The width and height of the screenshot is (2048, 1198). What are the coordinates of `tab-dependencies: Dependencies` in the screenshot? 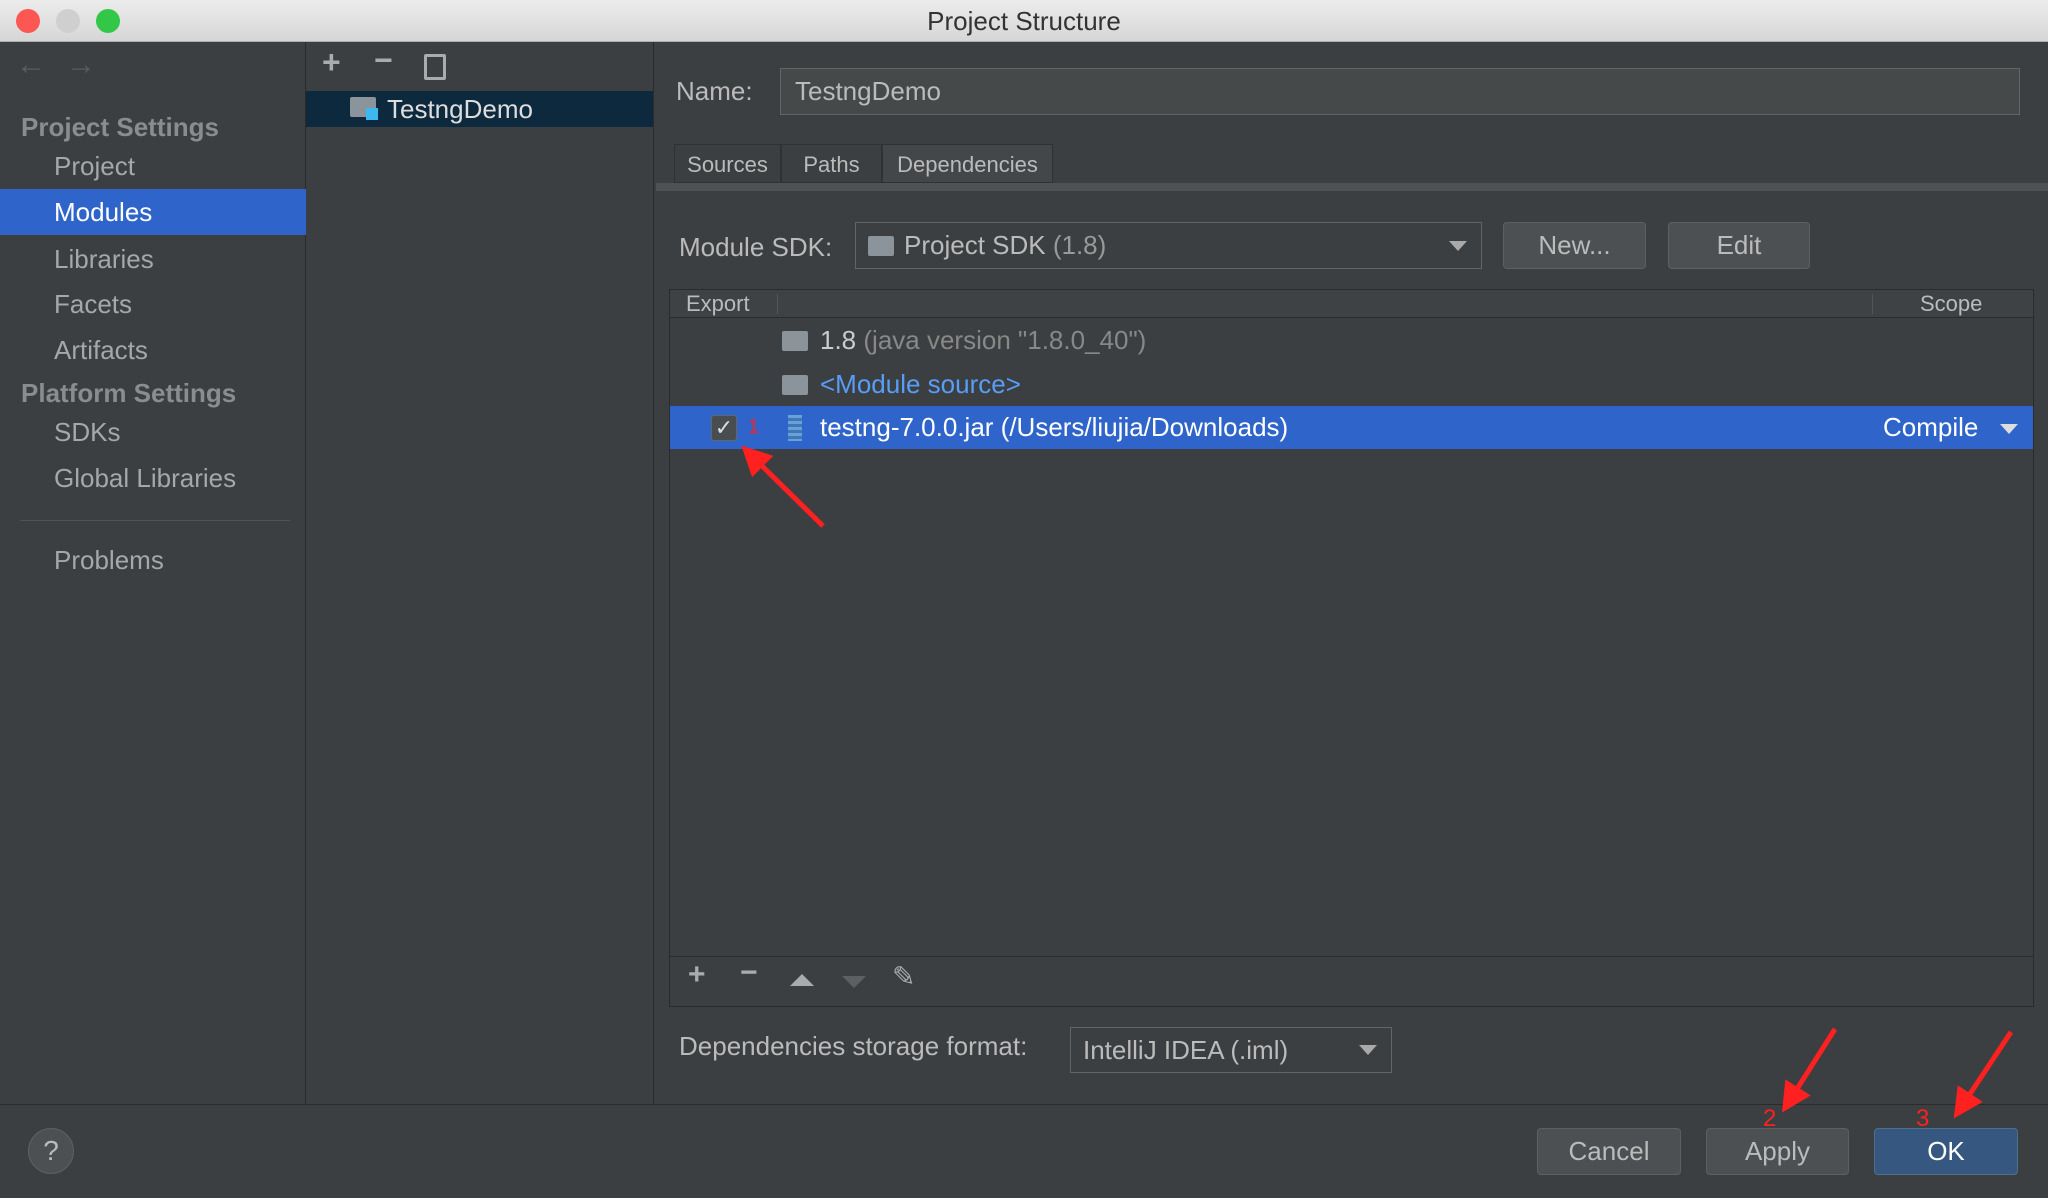 It's located at (967, 163).